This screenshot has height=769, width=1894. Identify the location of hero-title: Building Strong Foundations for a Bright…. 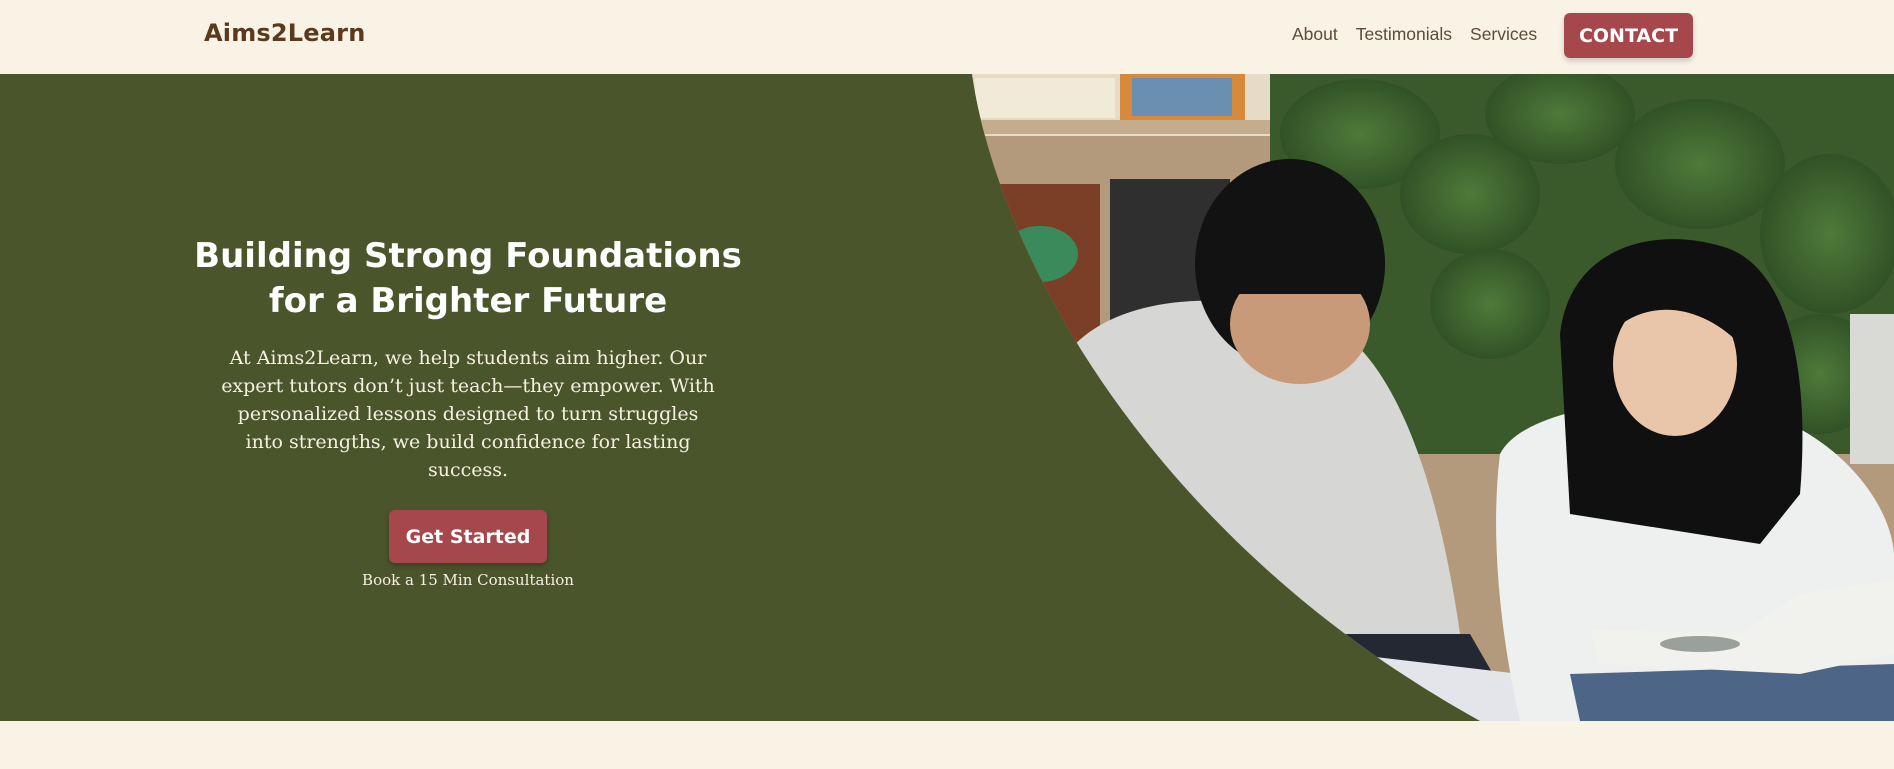
(468, 279).